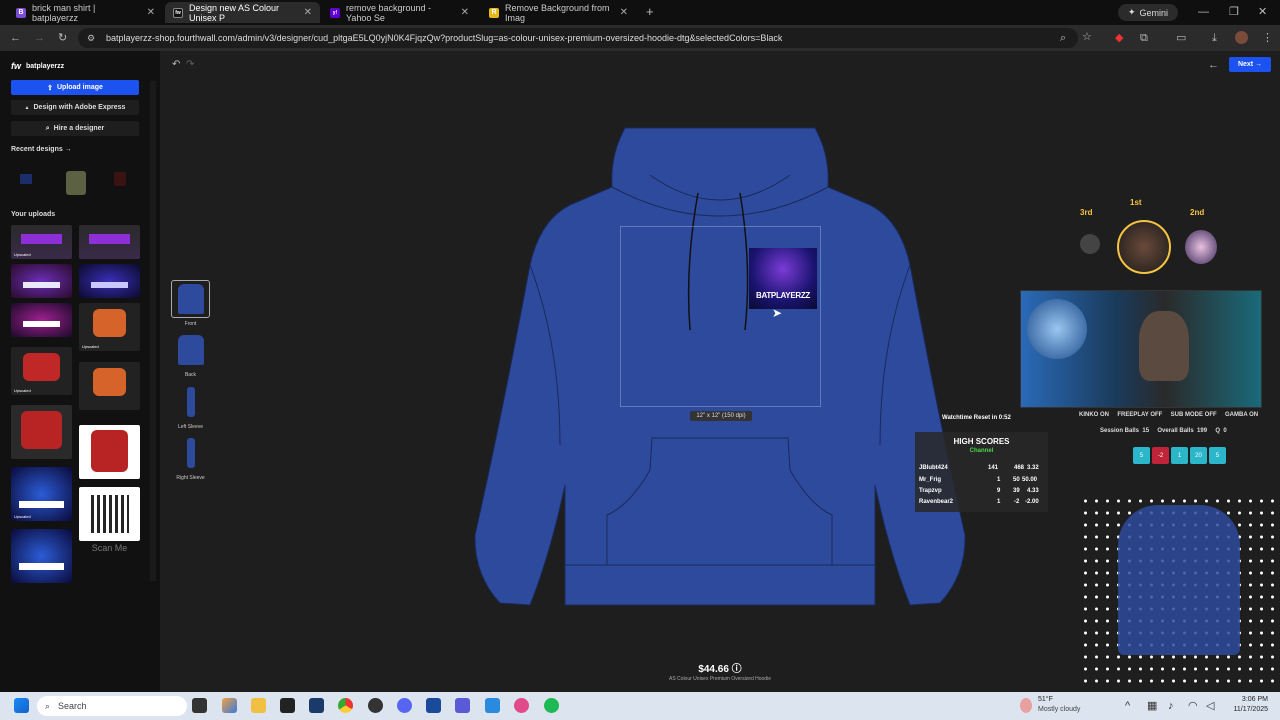 The image size is (1280, 720). I want to click on undo-icon: ↶, so click(176, 65).